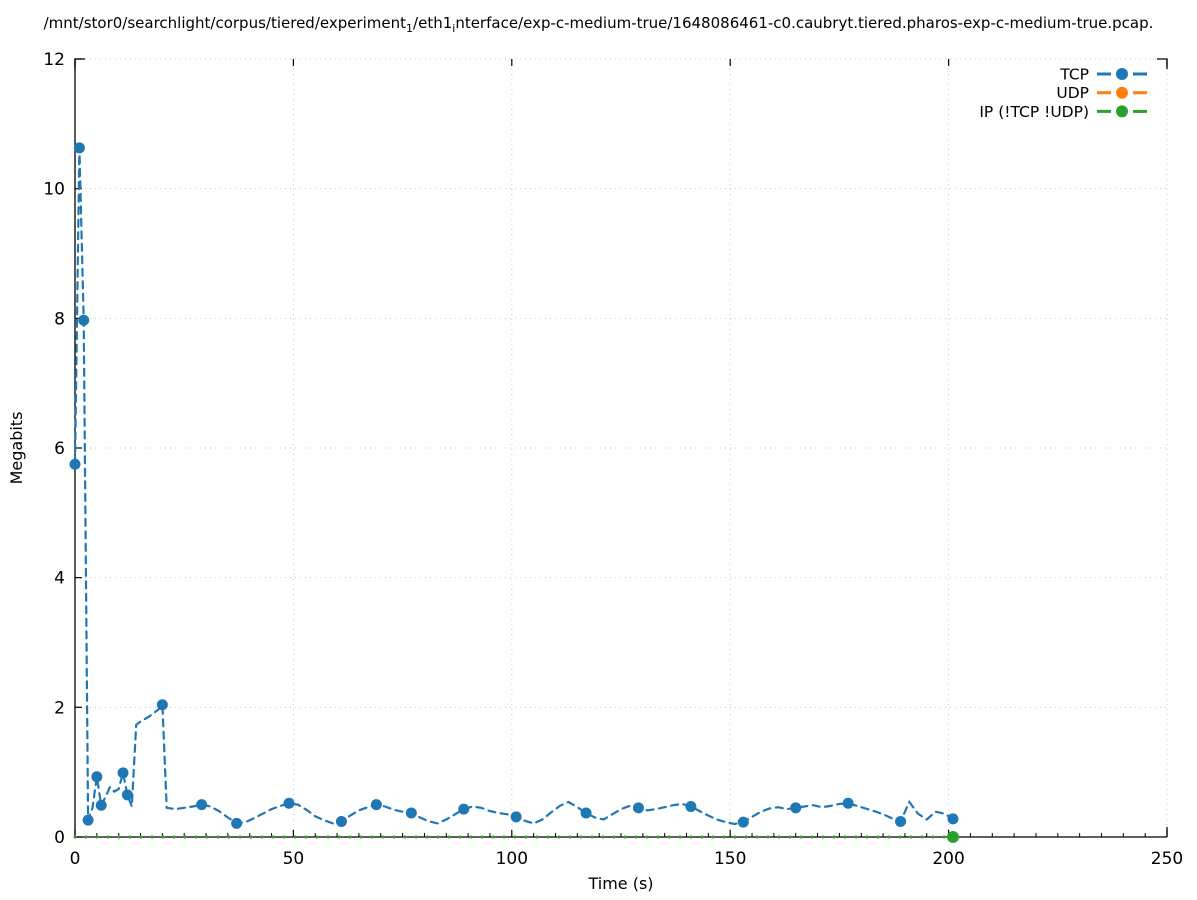 The height and width of the screenshot is (900, 1197). Describe the element at coordinates (1103, 75) in the screenshot. I see `legend-item-tcp: TCP` at that location.